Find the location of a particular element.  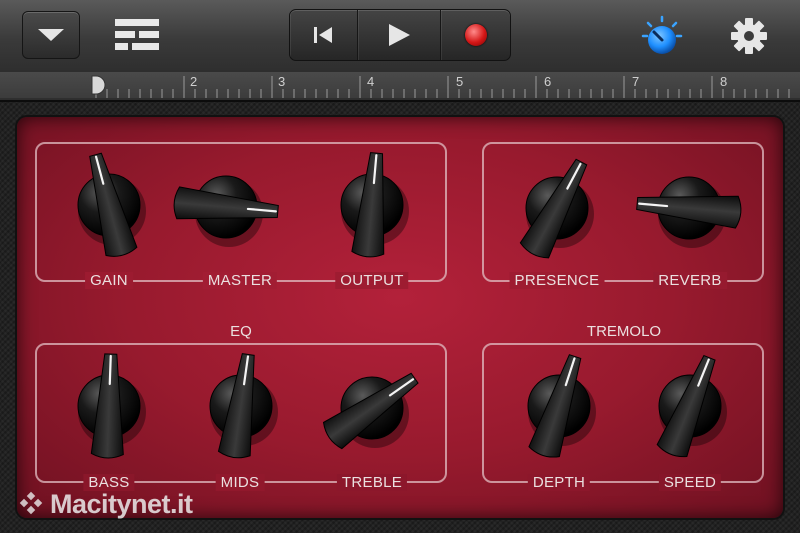

watermark: Macitynet.it is located at coordinates (105, 504).